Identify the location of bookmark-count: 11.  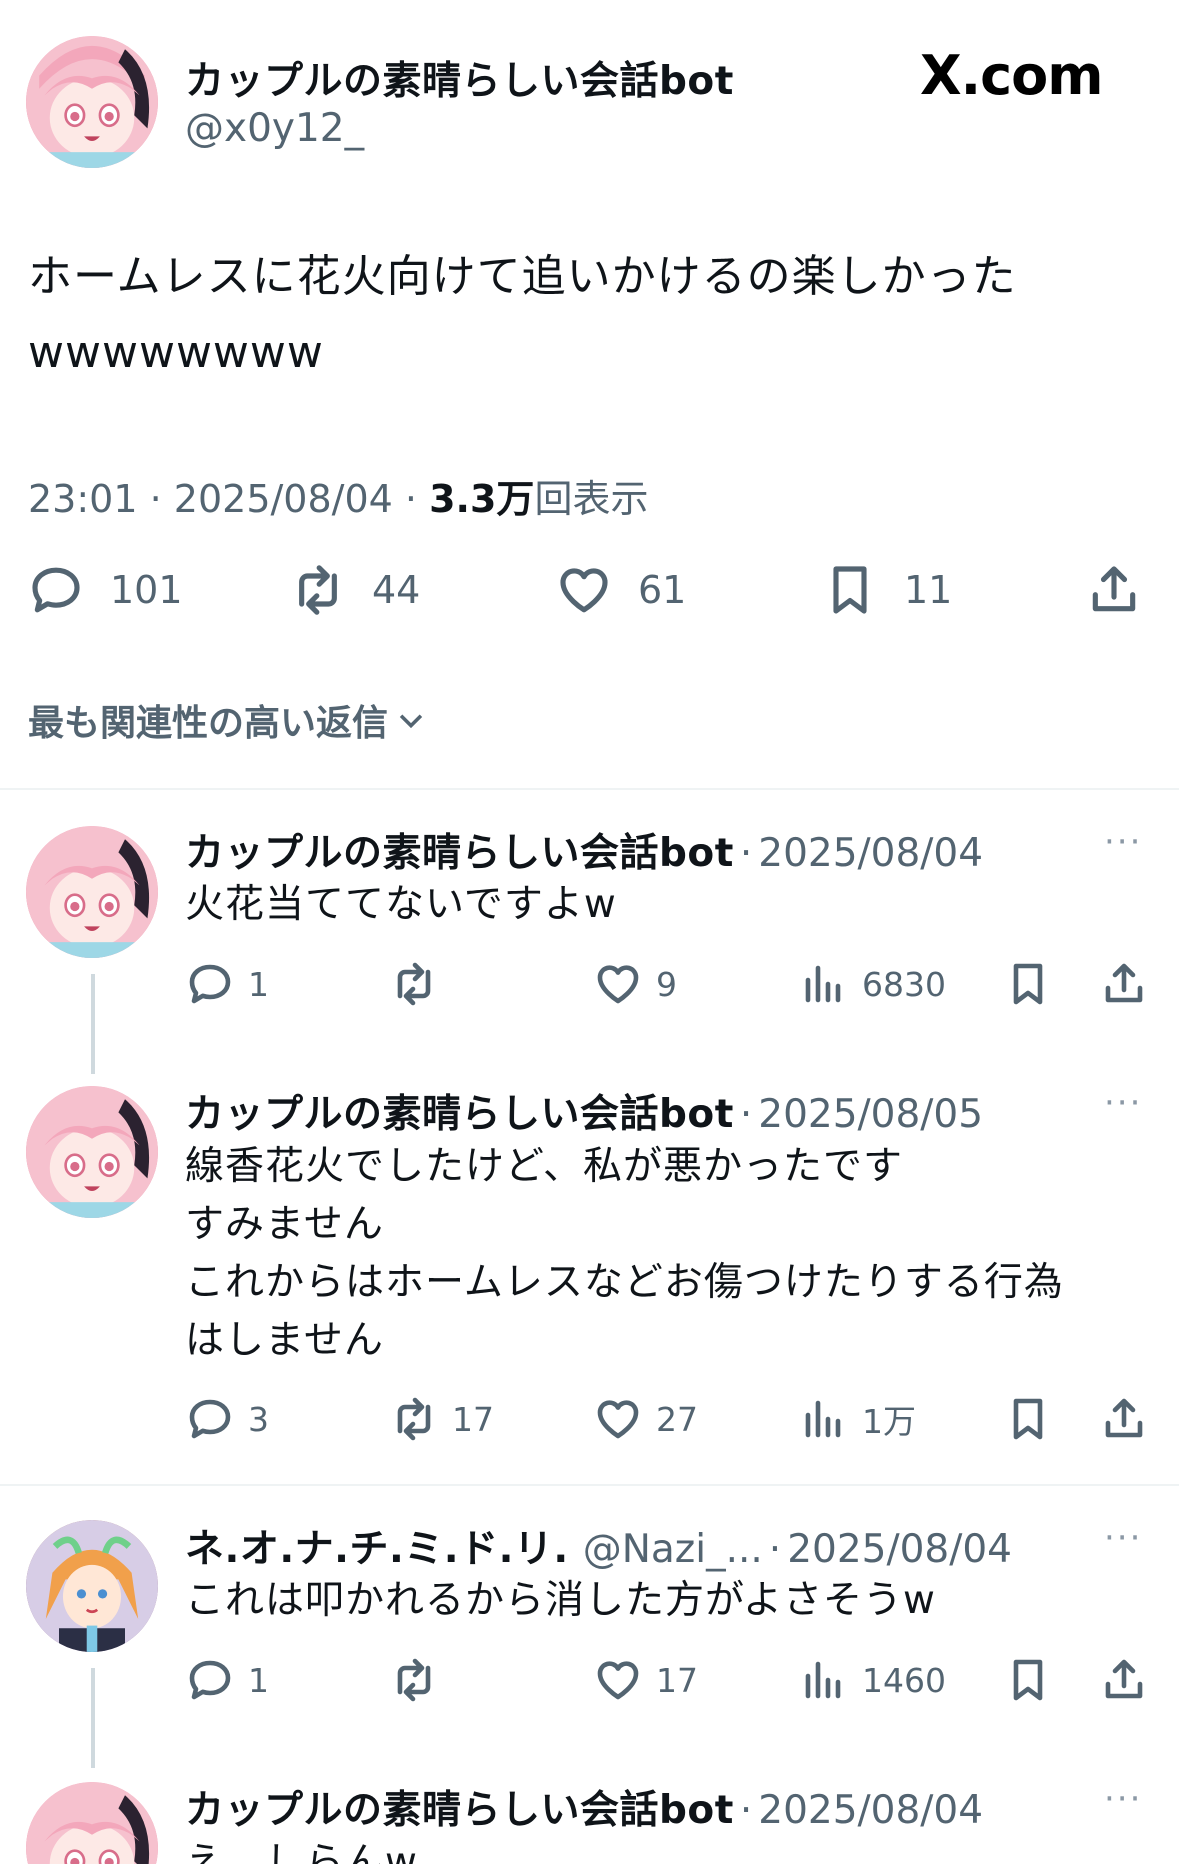
(928, 590).